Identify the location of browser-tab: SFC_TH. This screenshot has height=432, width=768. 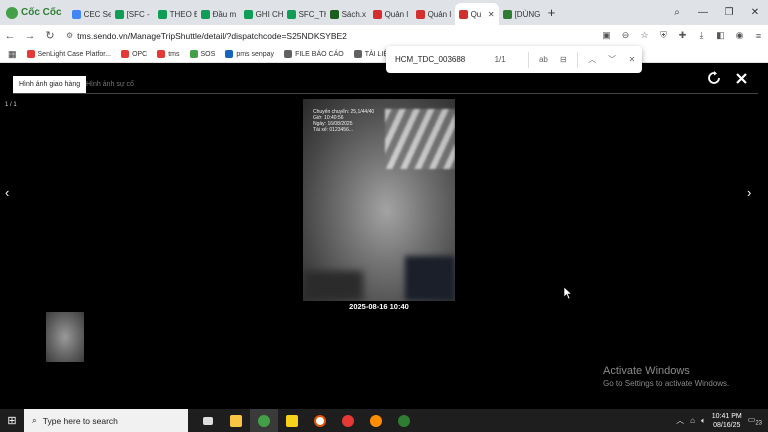
(304, 14).